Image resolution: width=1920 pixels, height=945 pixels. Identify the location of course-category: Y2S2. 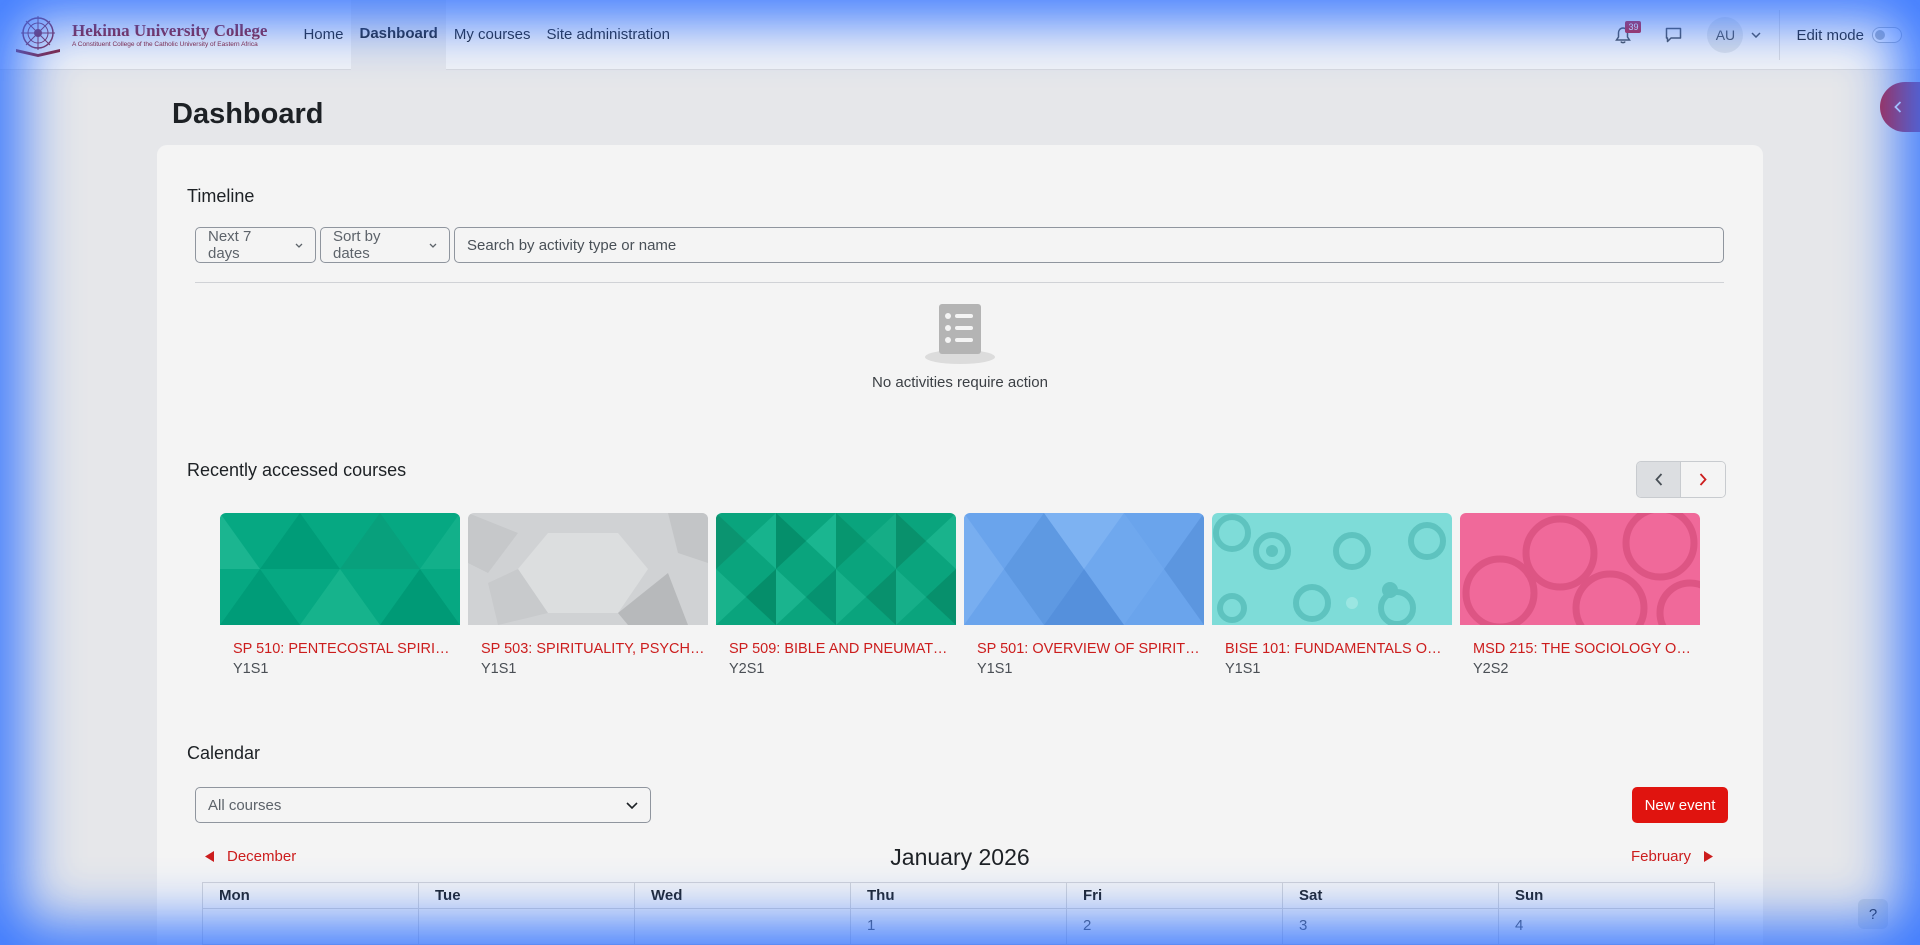
(1491, 669).